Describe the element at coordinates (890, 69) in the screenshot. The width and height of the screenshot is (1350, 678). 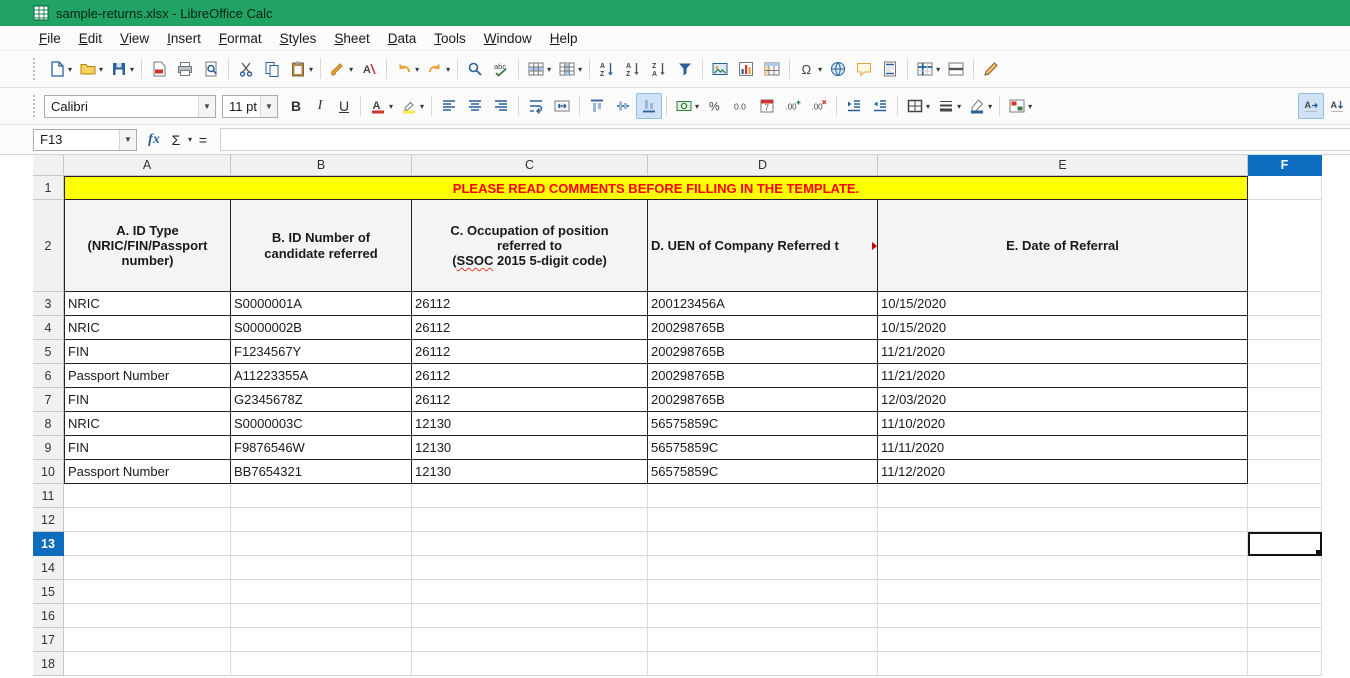
I see `headers-and-footers-button` at that location.